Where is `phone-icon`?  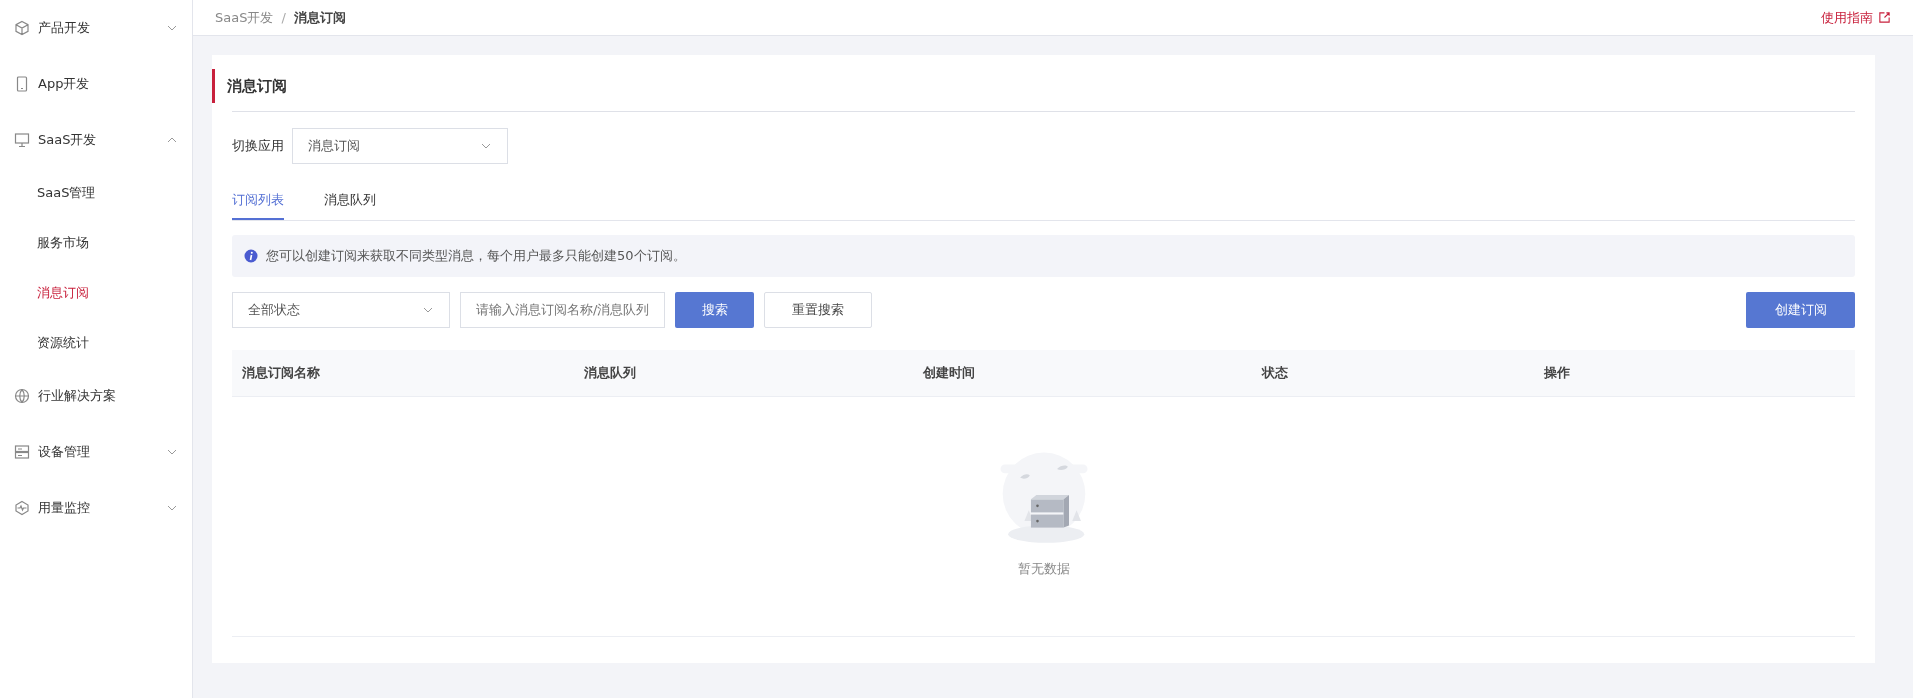
phone-icon is located at coordinates (22, 84).